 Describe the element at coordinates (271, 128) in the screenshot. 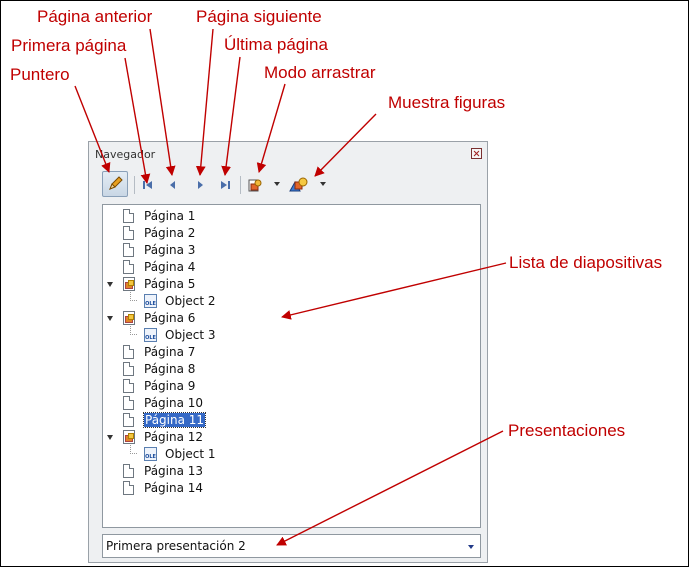

I see `arrow-modo-arrastrar` at that location.